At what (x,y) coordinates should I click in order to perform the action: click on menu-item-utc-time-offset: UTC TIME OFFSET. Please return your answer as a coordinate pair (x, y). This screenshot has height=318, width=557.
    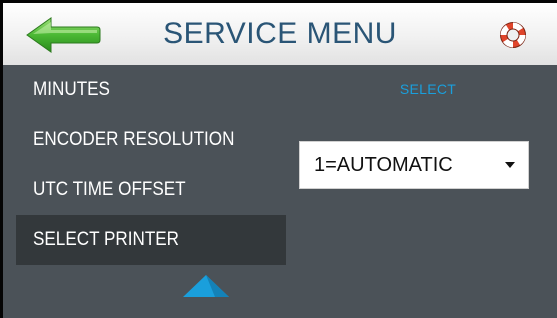
    Looking at the image, I should click on (151, 190).